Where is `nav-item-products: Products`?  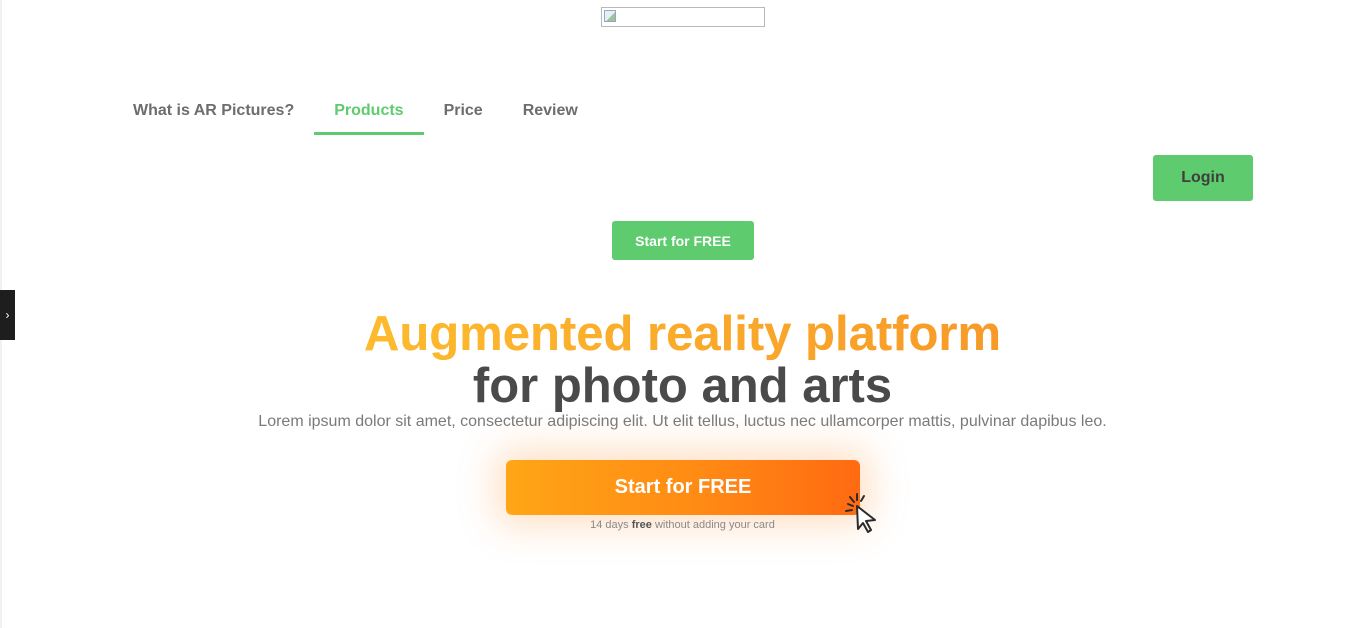
nav-item-products: Products is located at coordinates (369, 111).